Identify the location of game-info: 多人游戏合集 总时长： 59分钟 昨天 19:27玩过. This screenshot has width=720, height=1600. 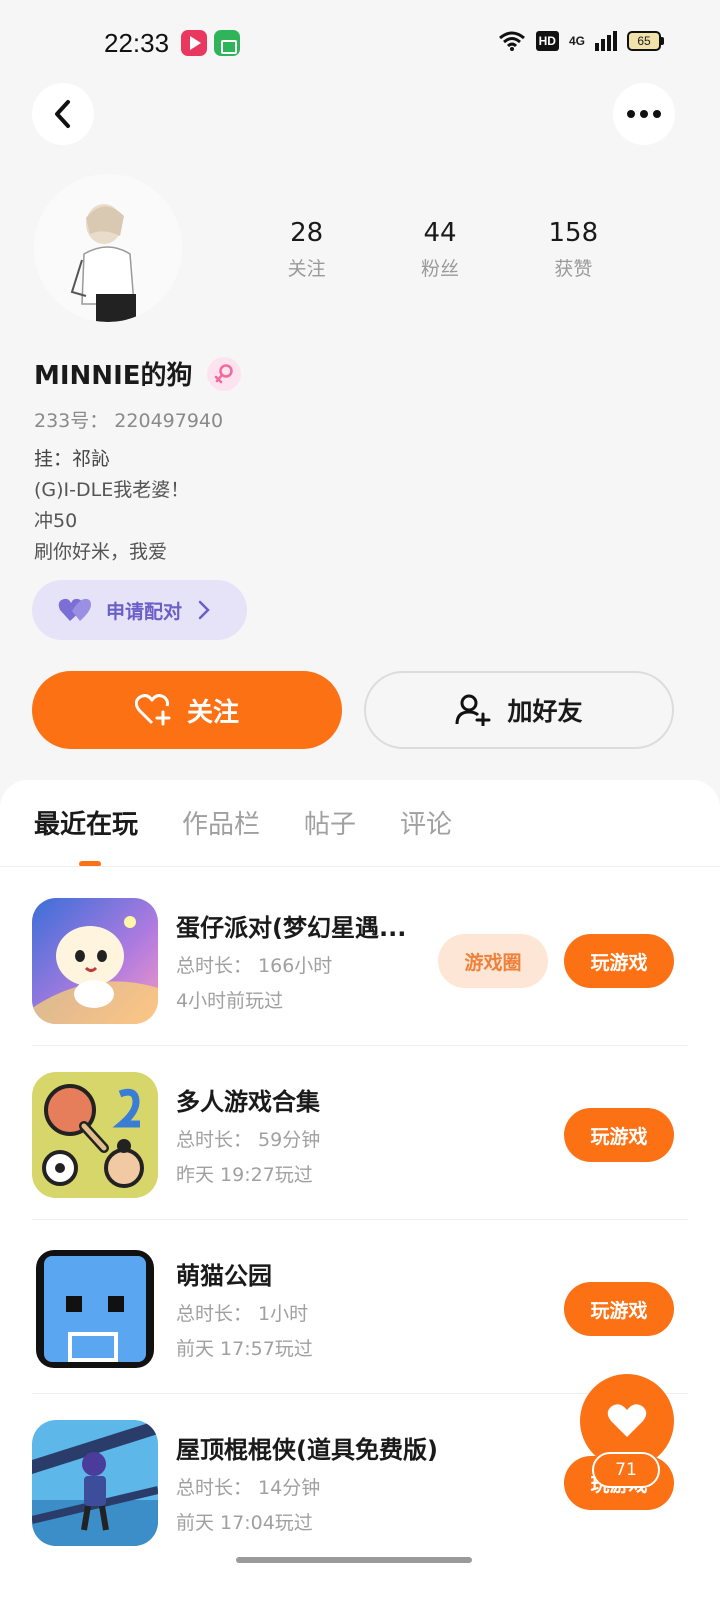
(248, 1134).